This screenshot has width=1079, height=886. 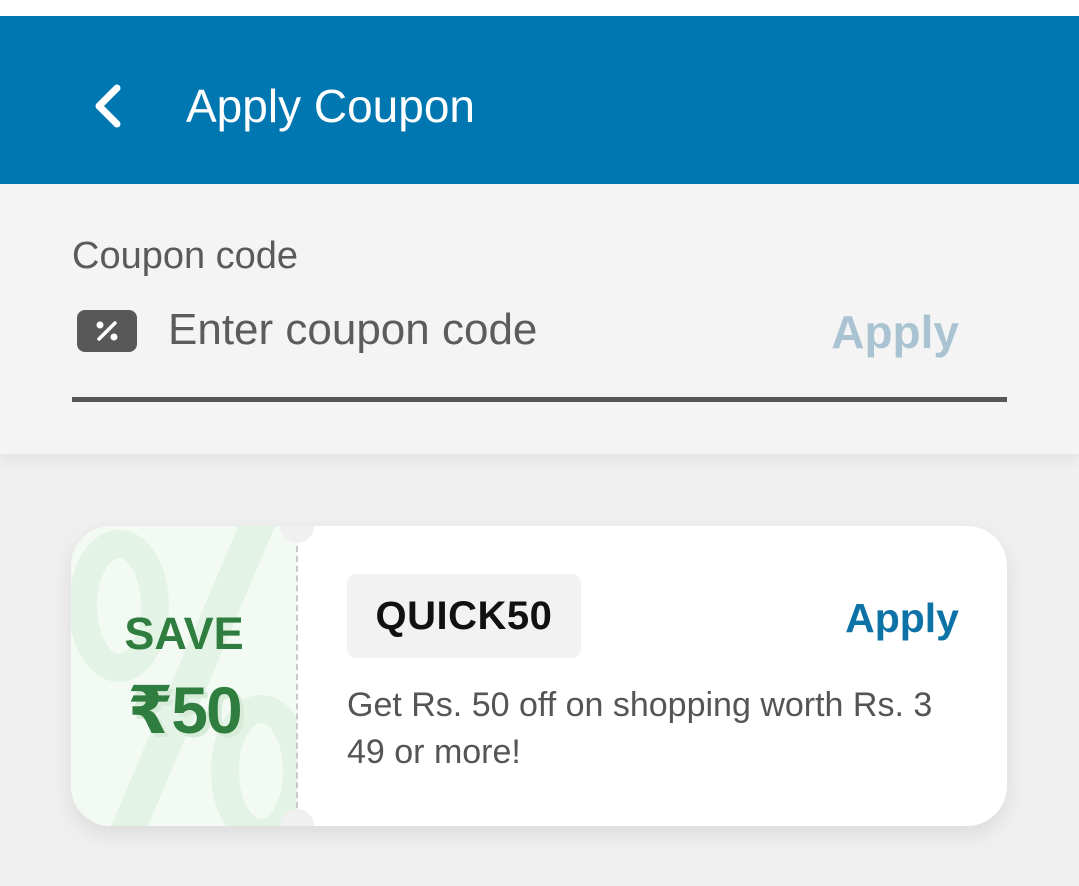 What do you see at coordinates (330, 106) in the screenshot?
I see `page-title: Apply Coupon` at bounding box center [330, 106].